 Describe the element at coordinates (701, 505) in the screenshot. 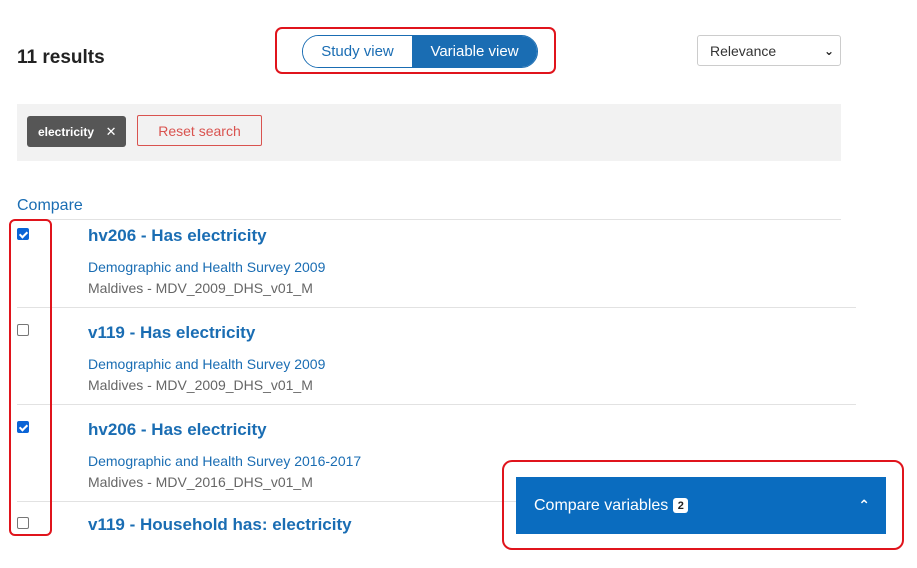

I see `compare-variables-panel: Compare variables 2 ⌃` at that location.